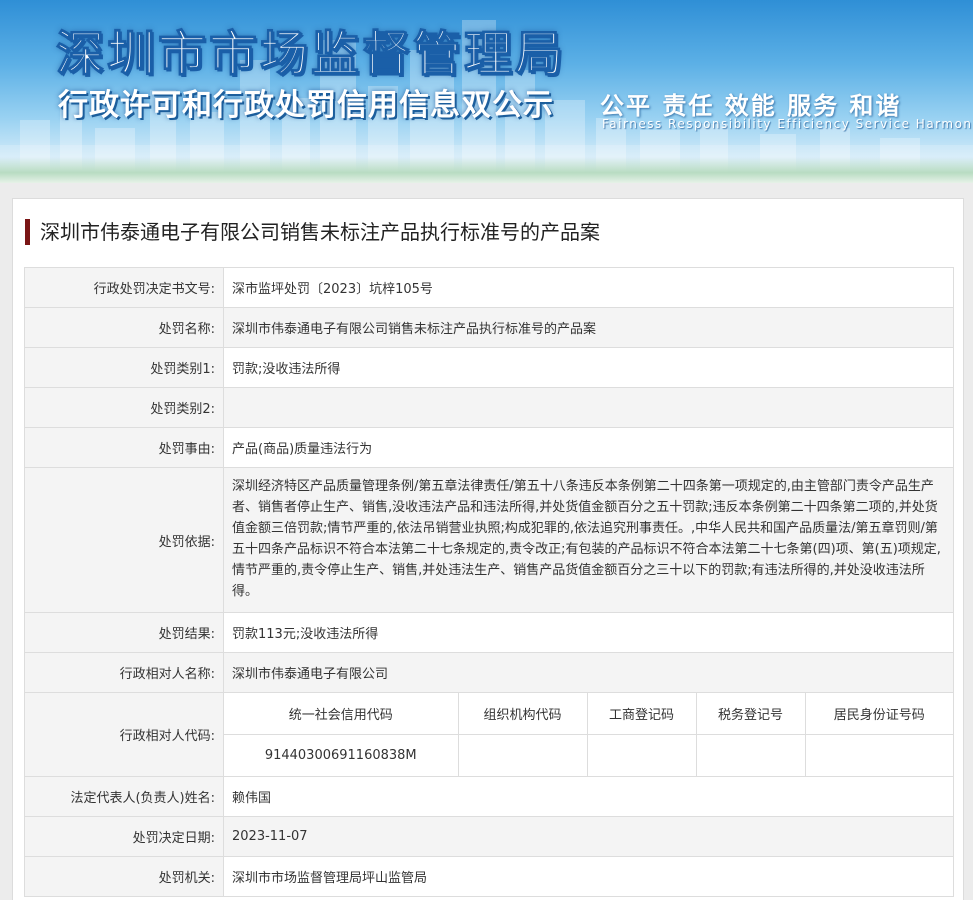 This screenshot has height=900, width=973. I want to click on codes-value-tax-reg, so click(750, 755).